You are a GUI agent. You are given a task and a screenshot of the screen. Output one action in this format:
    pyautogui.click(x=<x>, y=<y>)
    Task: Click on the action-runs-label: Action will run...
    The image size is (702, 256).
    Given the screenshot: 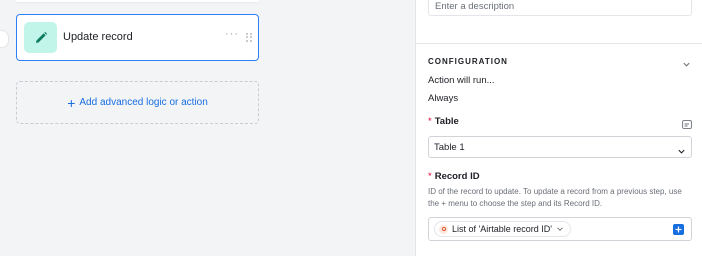 What is the action you would take?
    pyautogui.click(x=461, y=80)
    